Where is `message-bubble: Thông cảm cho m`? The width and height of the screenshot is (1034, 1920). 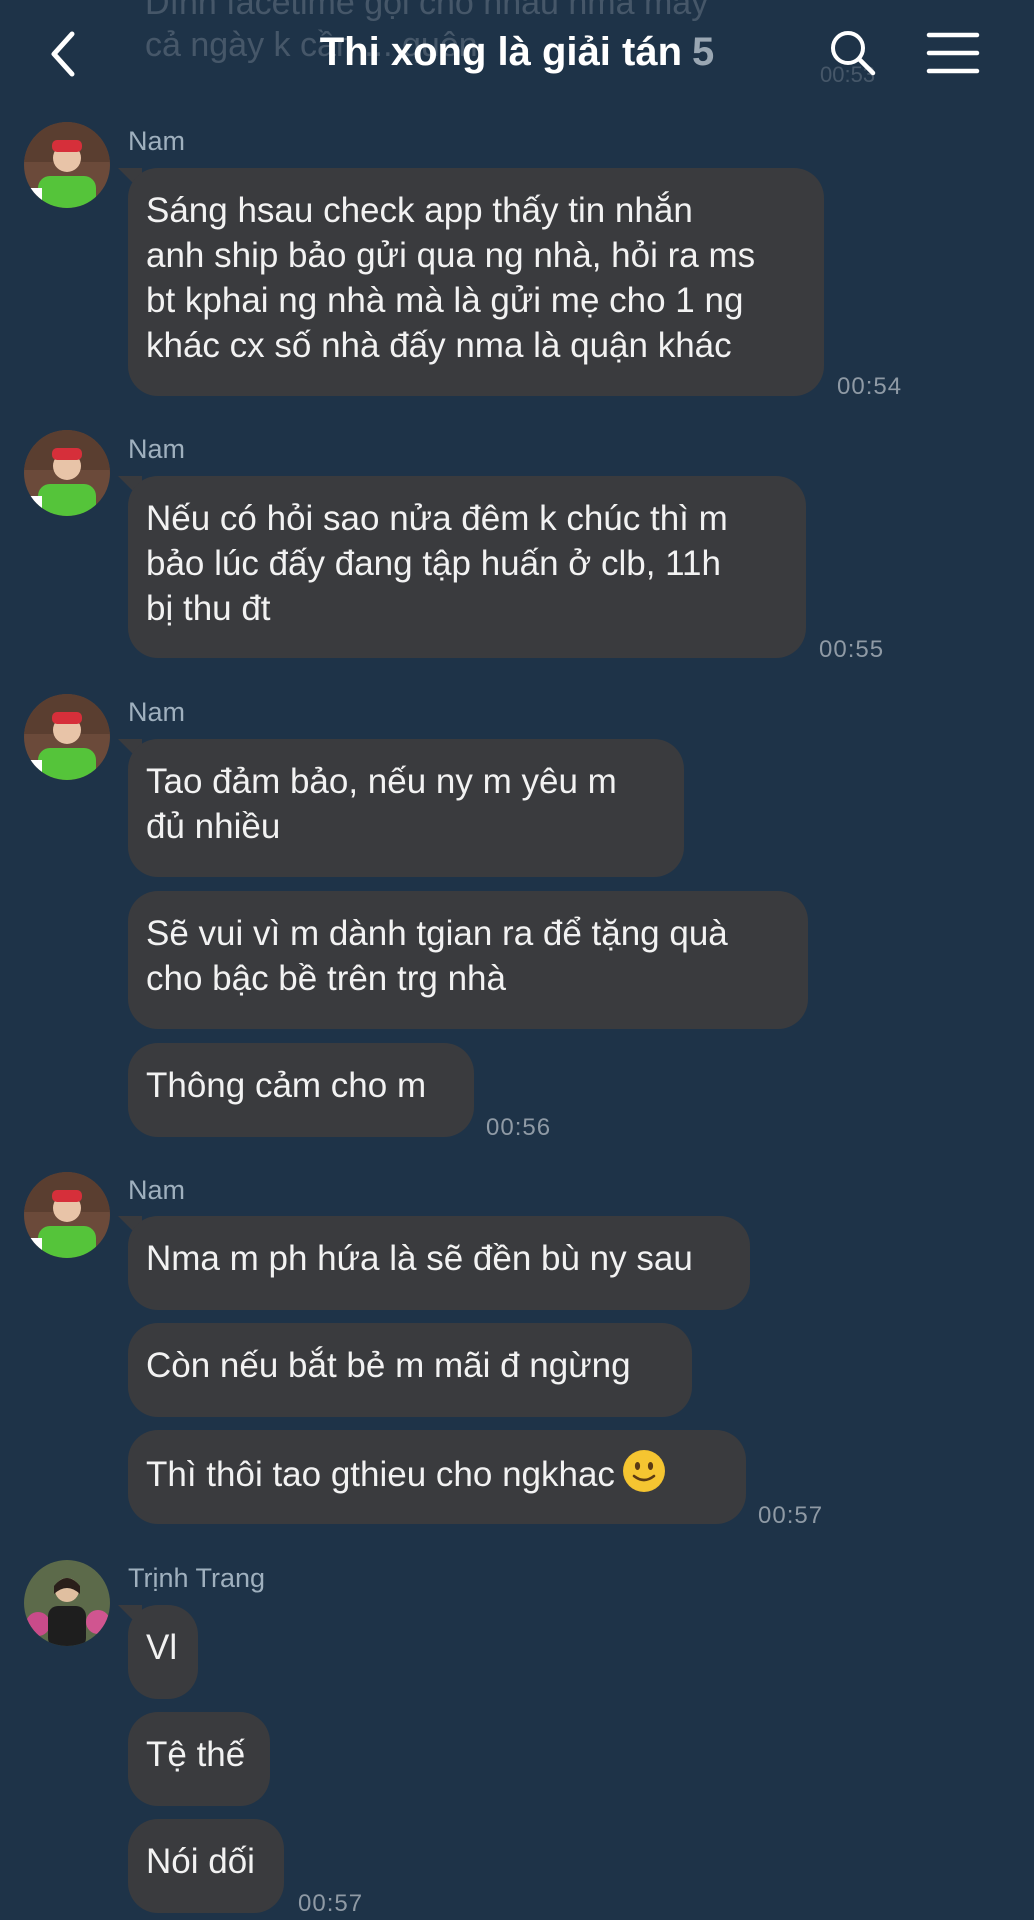
message-bubble: Thông cảm cho m is located at coordinates (301, 1090).